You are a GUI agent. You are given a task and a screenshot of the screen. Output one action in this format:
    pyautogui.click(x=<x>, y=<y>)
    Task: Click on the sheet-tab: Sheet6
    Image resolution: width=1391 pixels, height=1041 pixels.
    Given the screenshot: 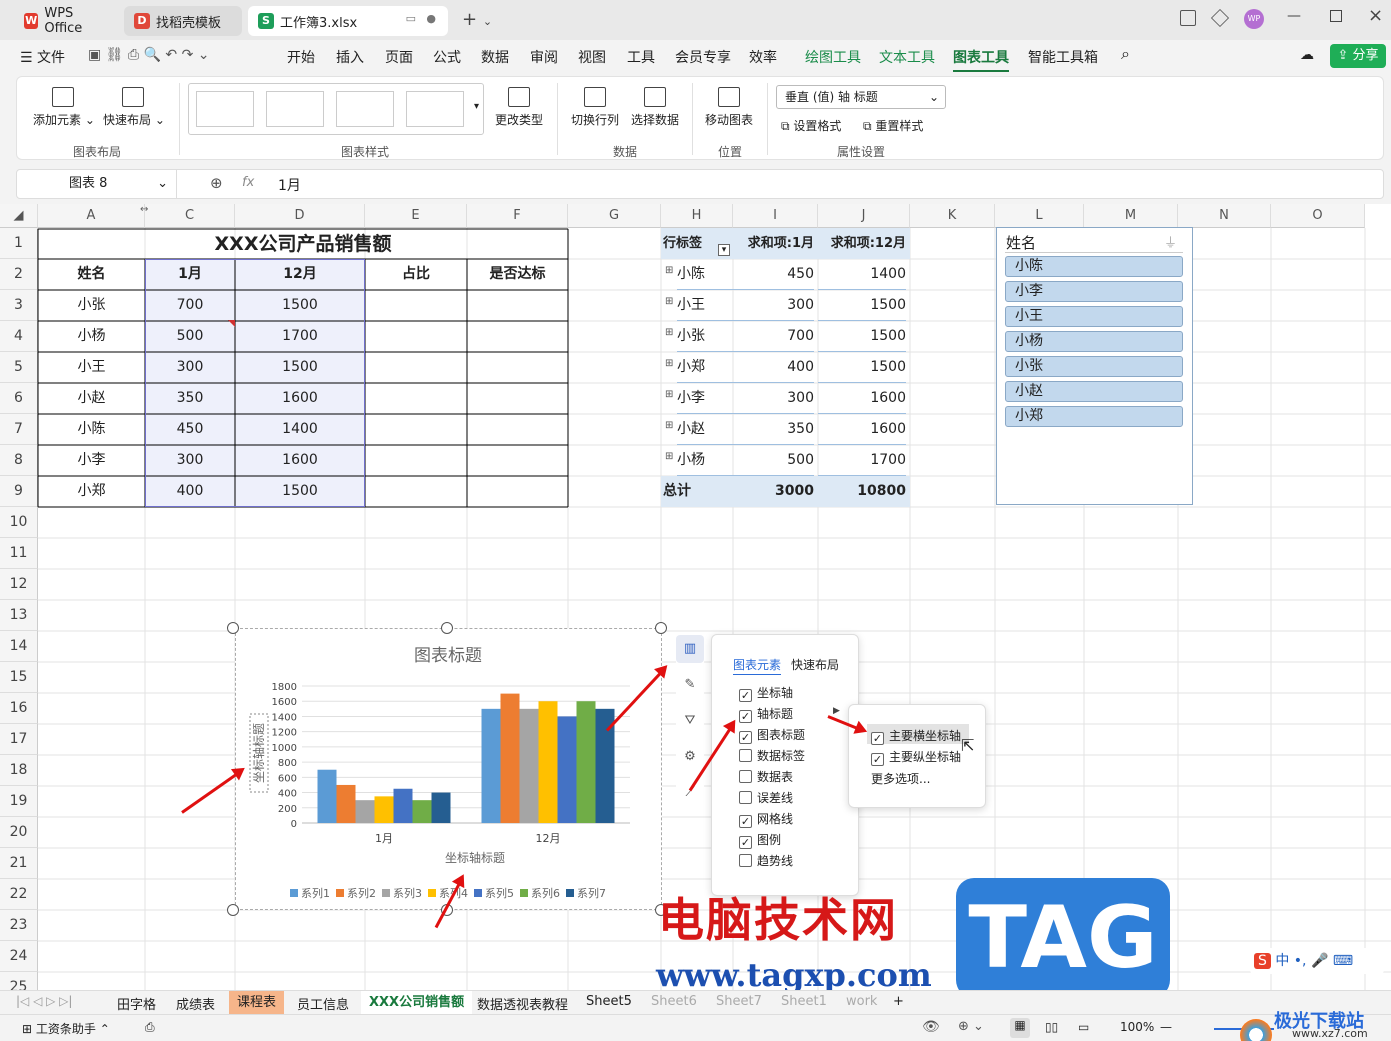 What is the action you would take?
    pyautogui.click(x=674, y=1001)
    